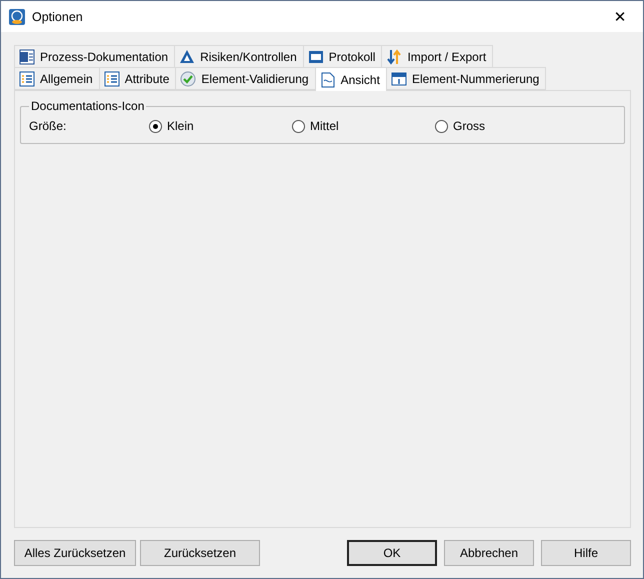 The image size is (644, 579). I want to click on arrows-icon, so click(394, 56).